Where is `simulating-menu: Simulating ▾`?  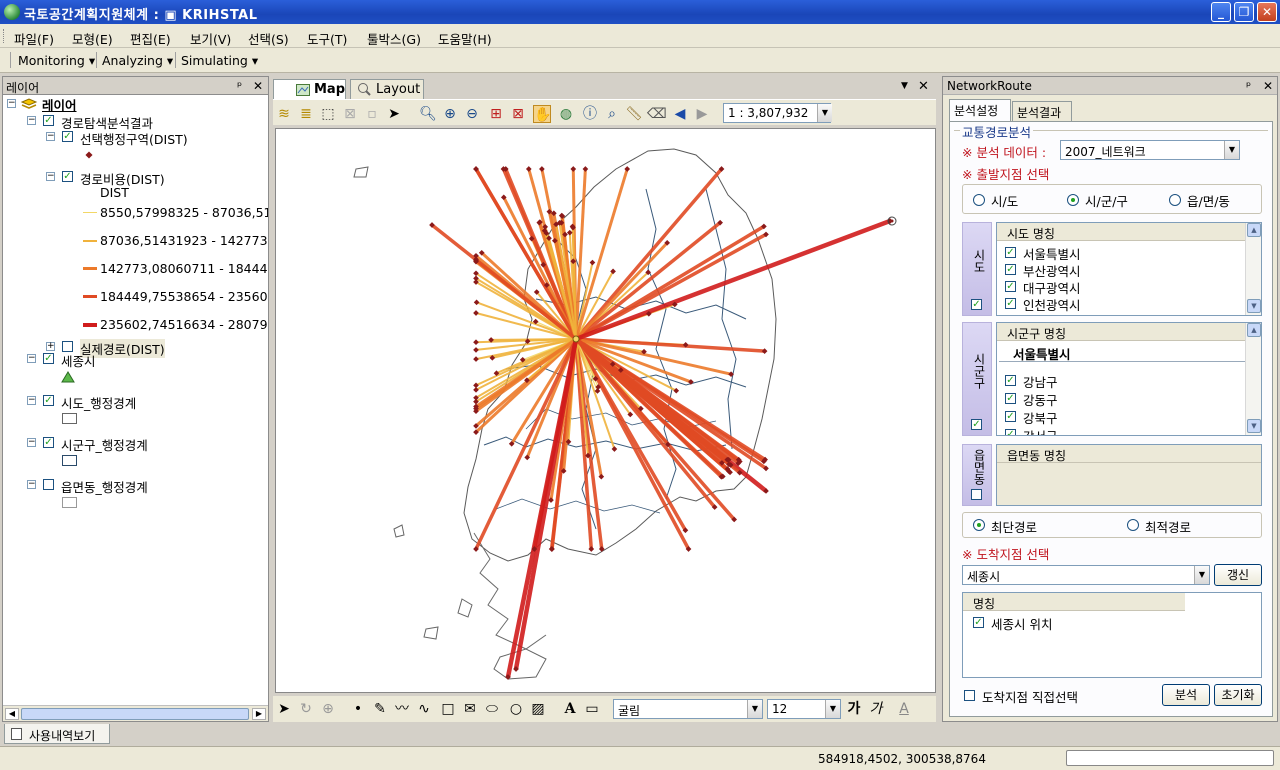 simulating-menu: Simulating ▾ is located at coordinates (219, 60).